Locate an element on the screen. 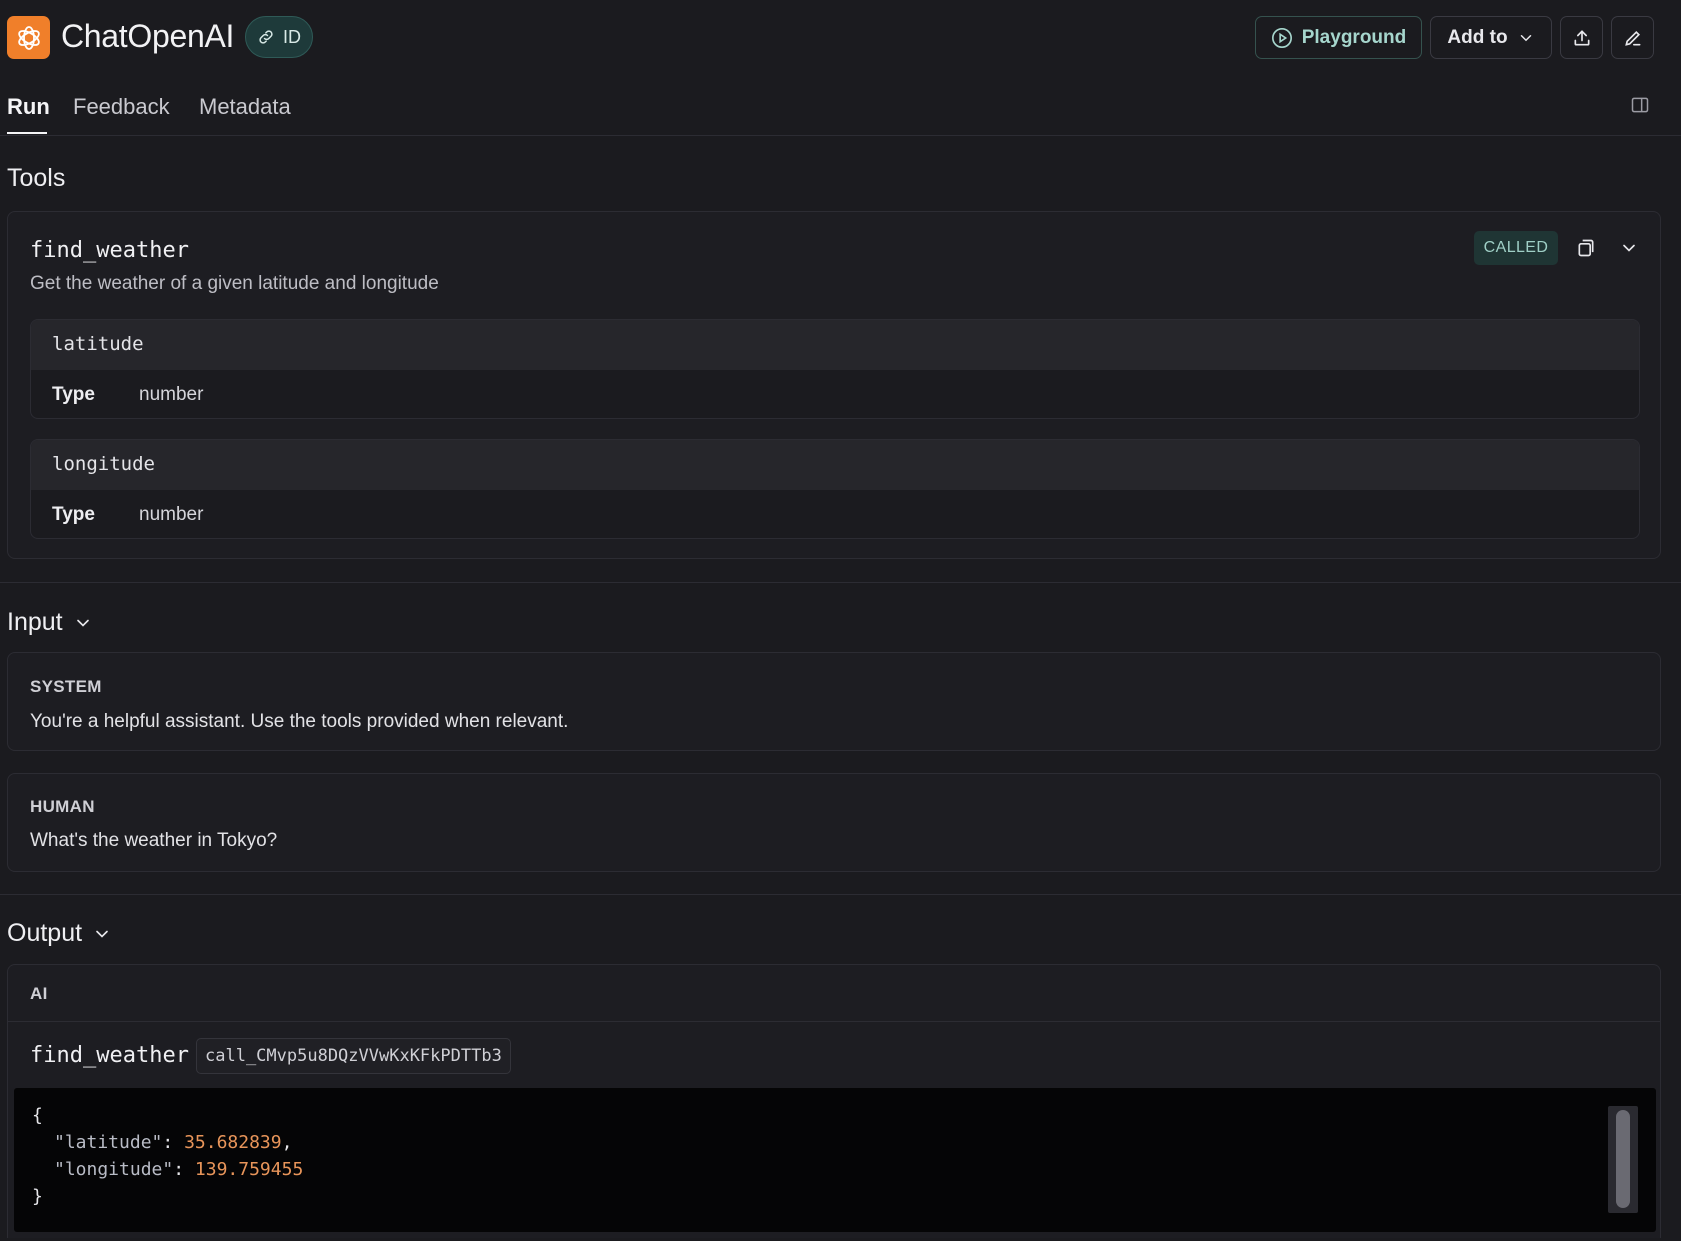 The height and width of the screenshot is (1241, 1681). input-section-toggle: Input is located at coordinates (50, 622).